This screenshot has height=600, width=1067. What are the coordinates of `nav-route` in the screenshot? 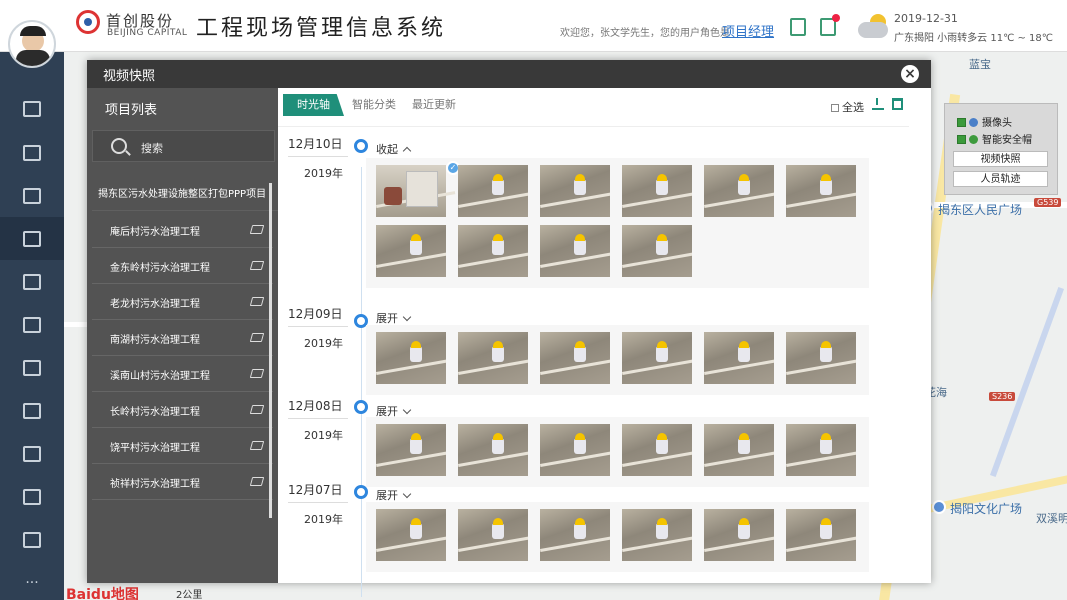 It's located at (32, 410).